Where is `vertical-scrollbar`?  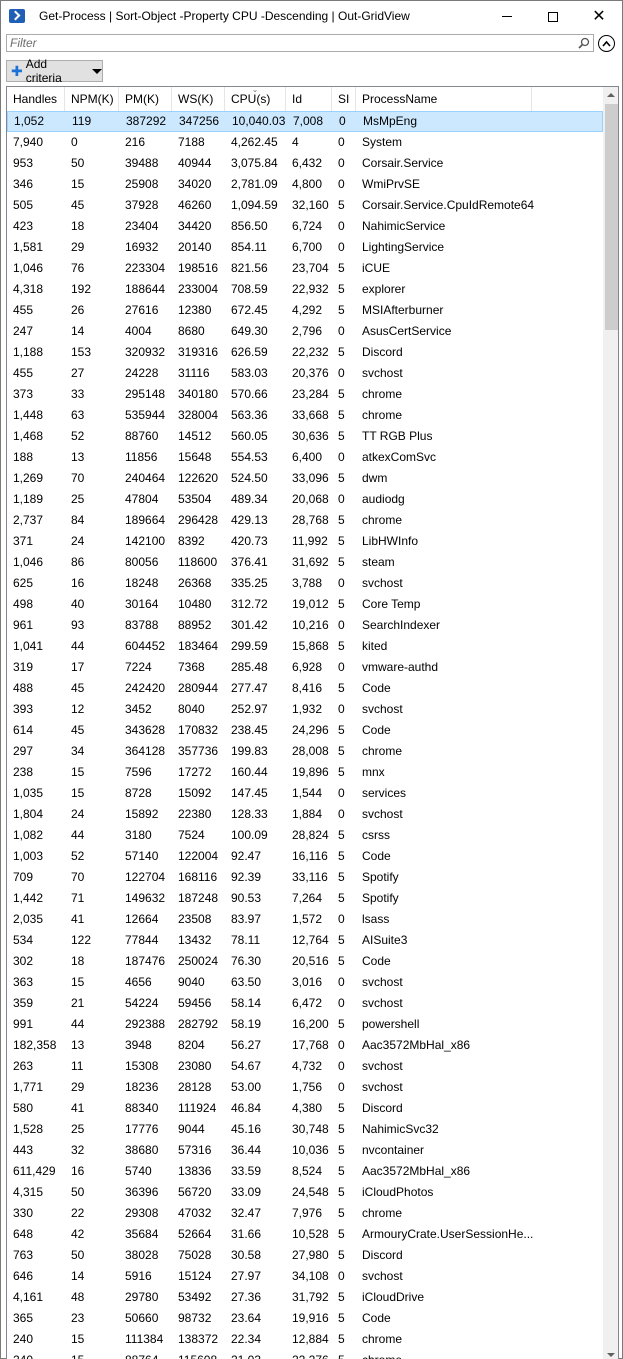
vertical-scrollbar is located at coordinates (610, 723).